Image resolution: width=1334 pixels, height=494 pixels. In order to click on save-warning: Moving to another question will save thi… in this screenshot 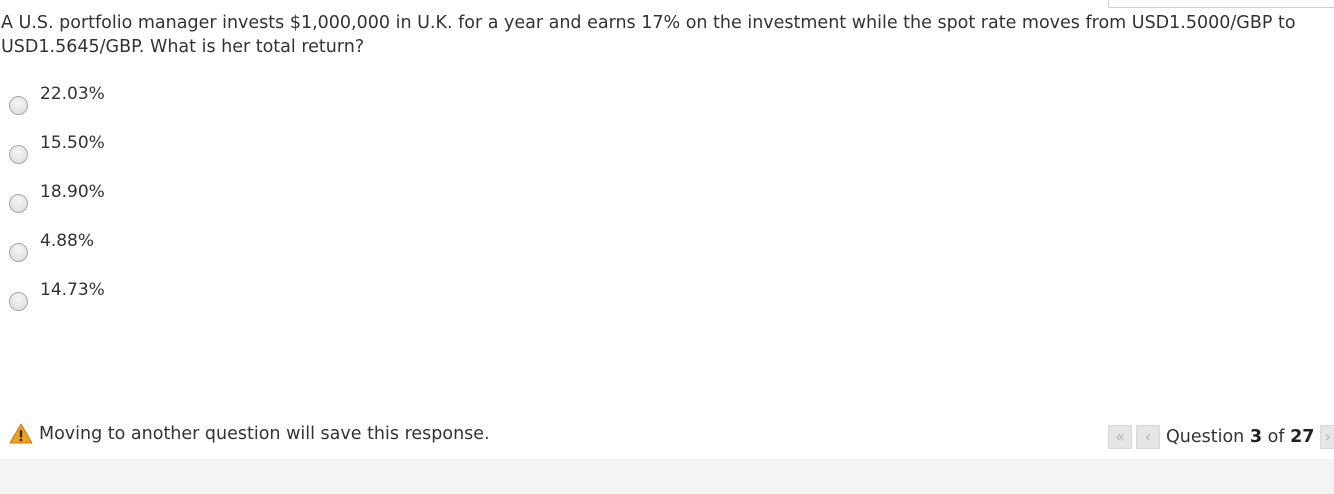, I will do `click(249, 434)`.